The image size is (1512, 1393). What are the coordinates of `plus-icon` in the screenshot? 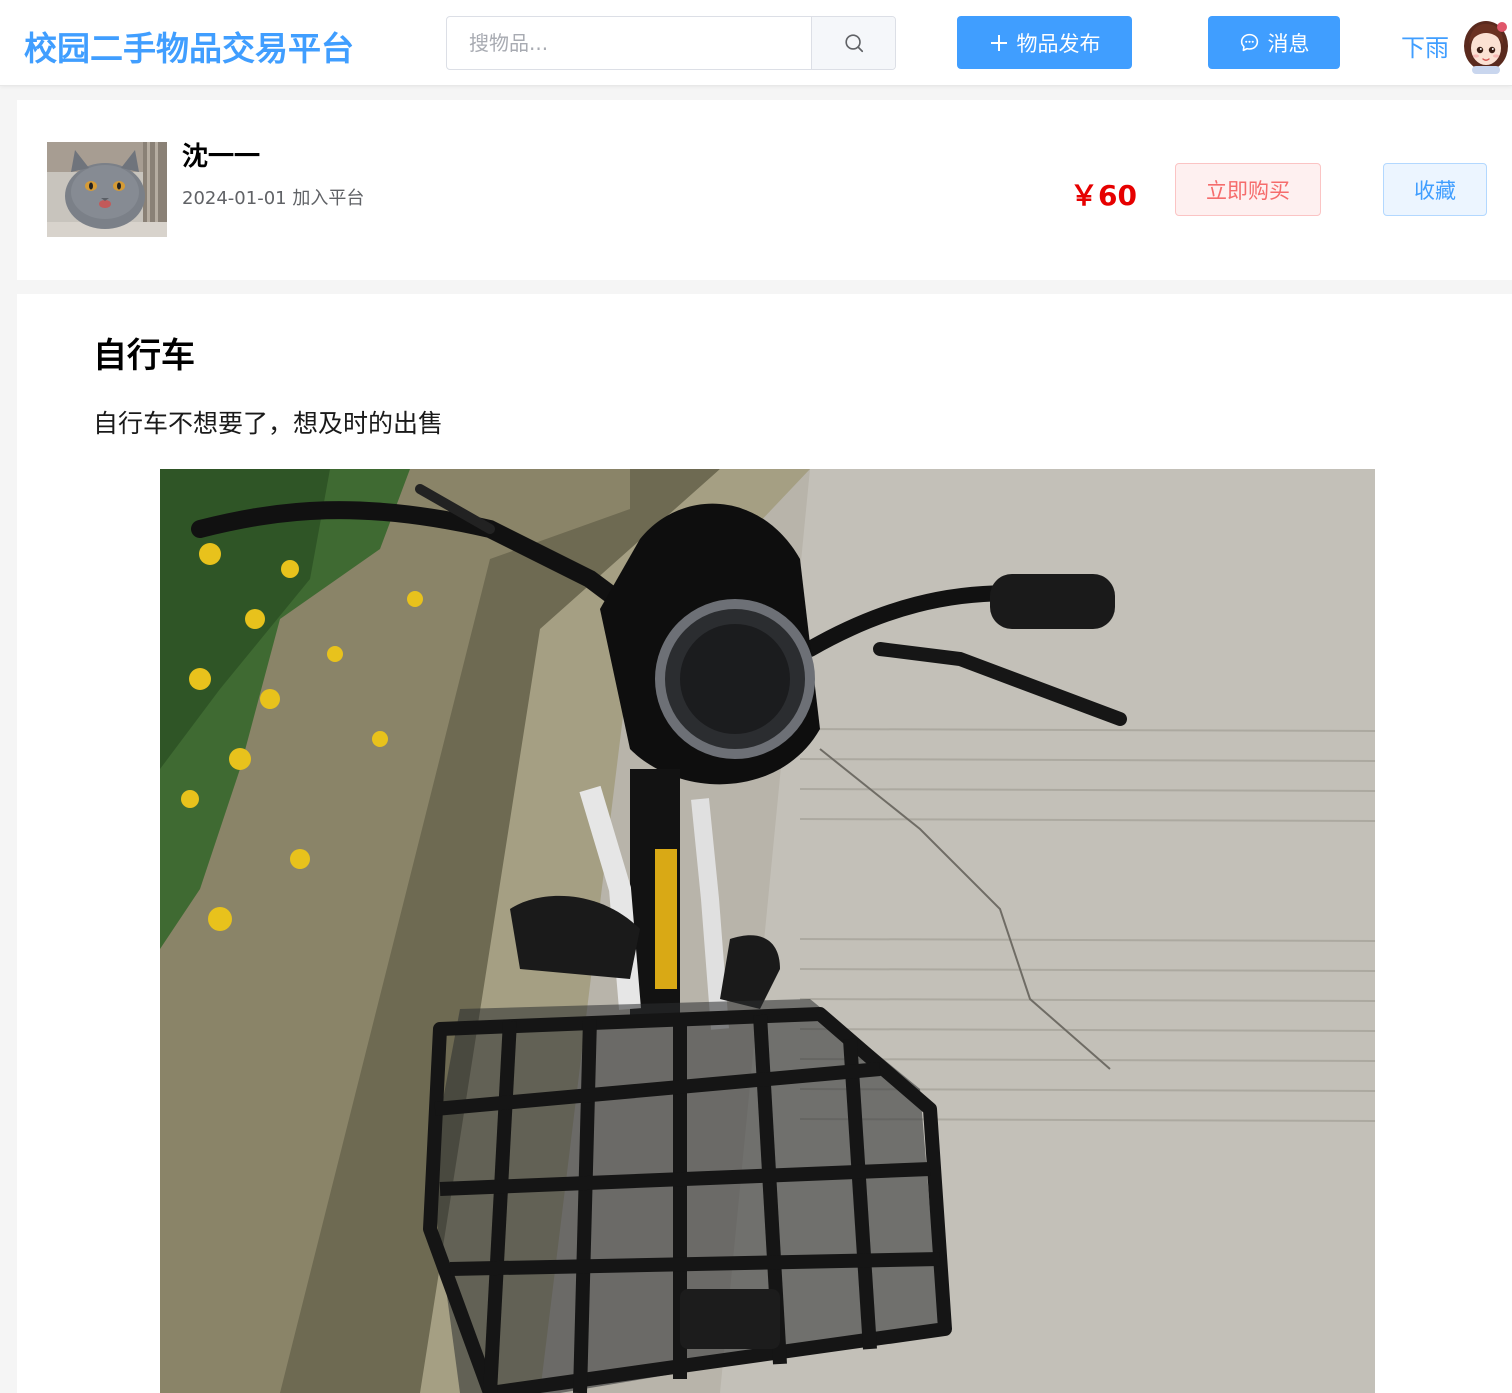 It's located at (998, 42).